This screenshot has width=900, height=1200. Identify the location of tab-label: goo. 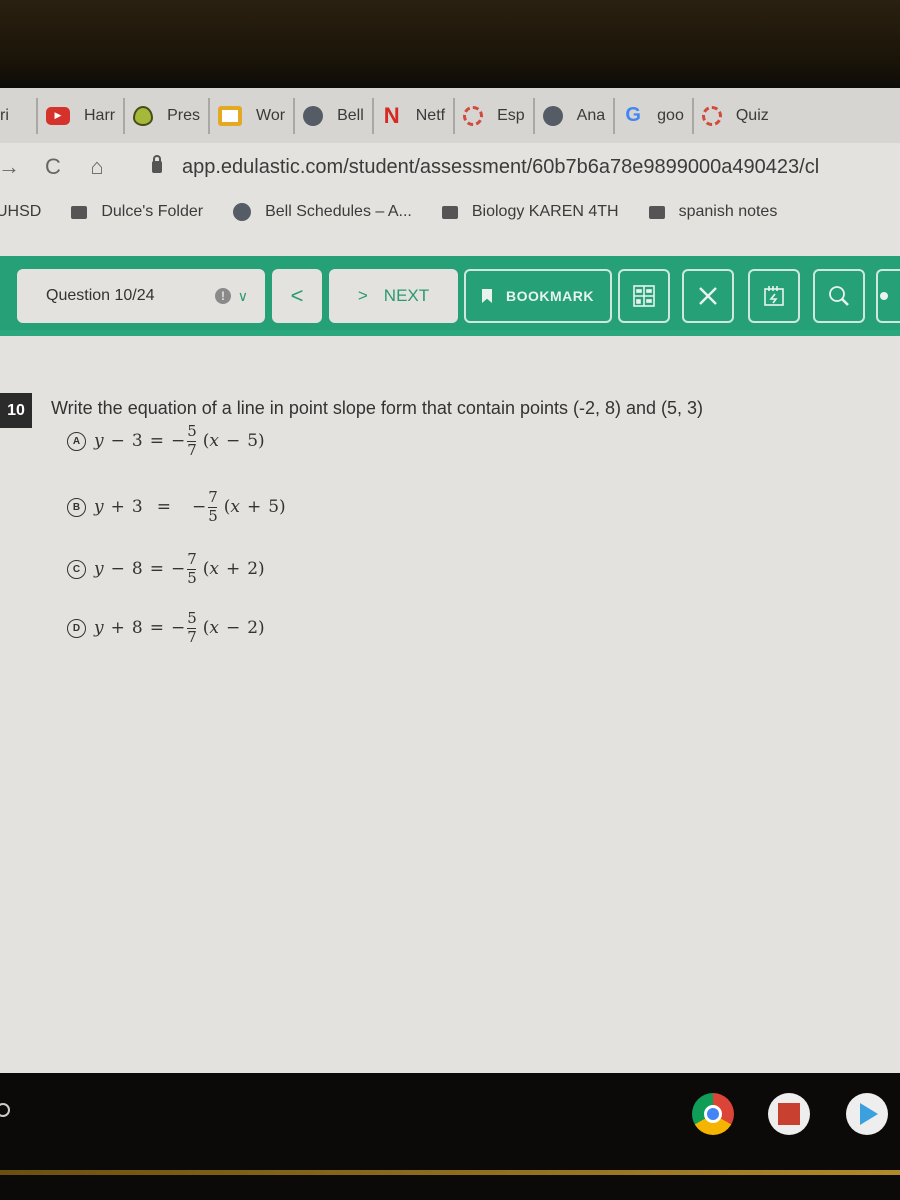
(670, 115).